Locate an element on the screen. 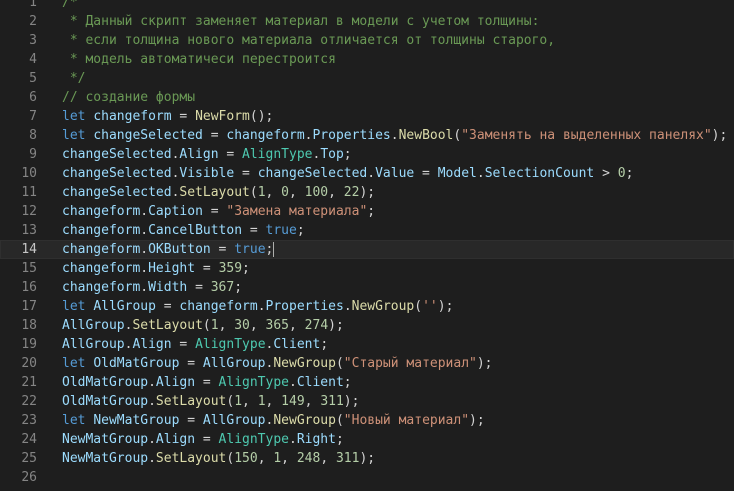 This screenshot has height=491, width=734. line-code: * модель автоматичеси перестроится is located at coordinates (199, 59).